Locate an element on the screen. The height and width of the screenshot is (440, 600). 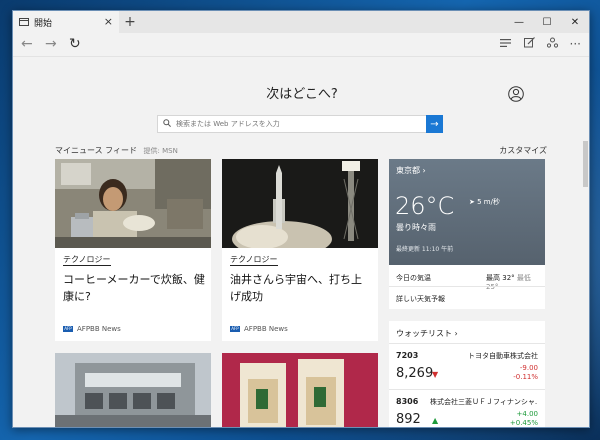
news-card: テクノロジー コーヒーメーカーで炊飯、健康に? AFP AFPBB News is located at coordinates (133, 250).